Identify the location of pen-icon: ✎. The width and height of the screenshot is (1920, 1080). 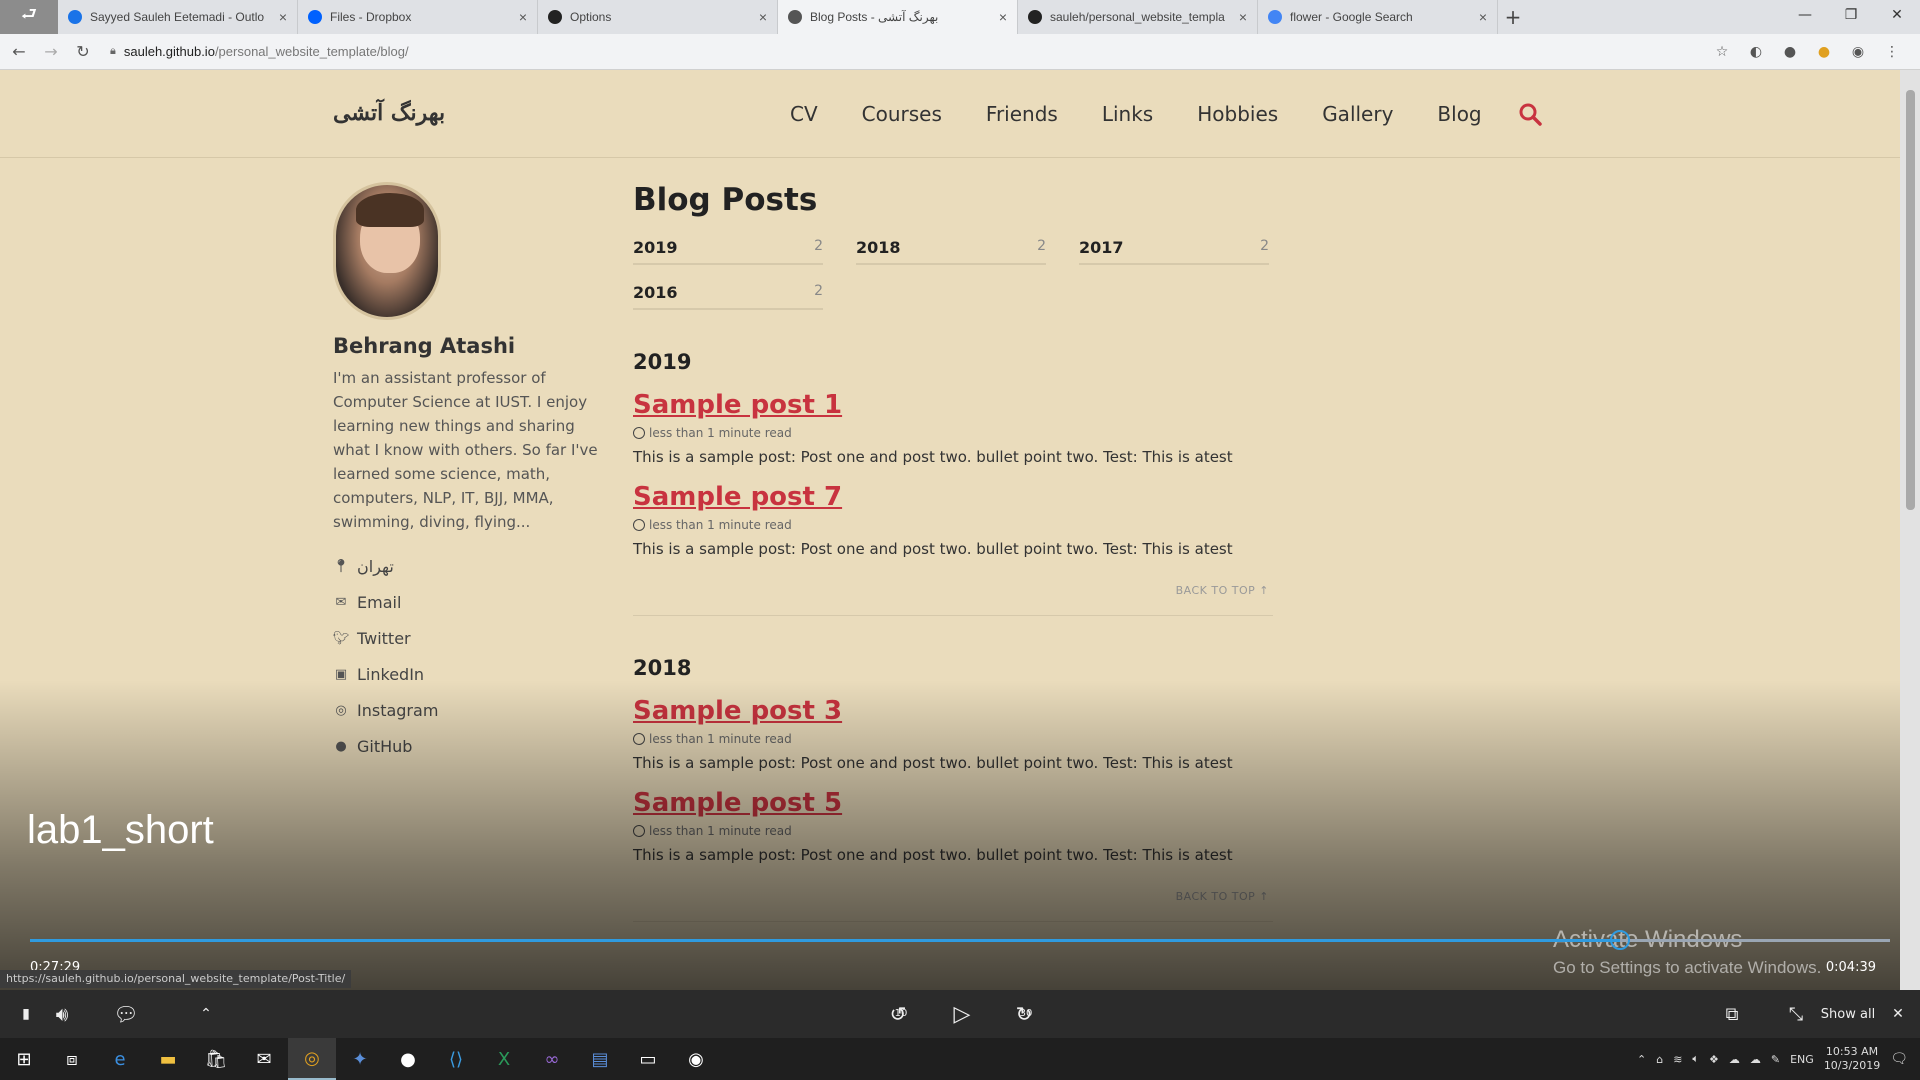
(1775, 1059).